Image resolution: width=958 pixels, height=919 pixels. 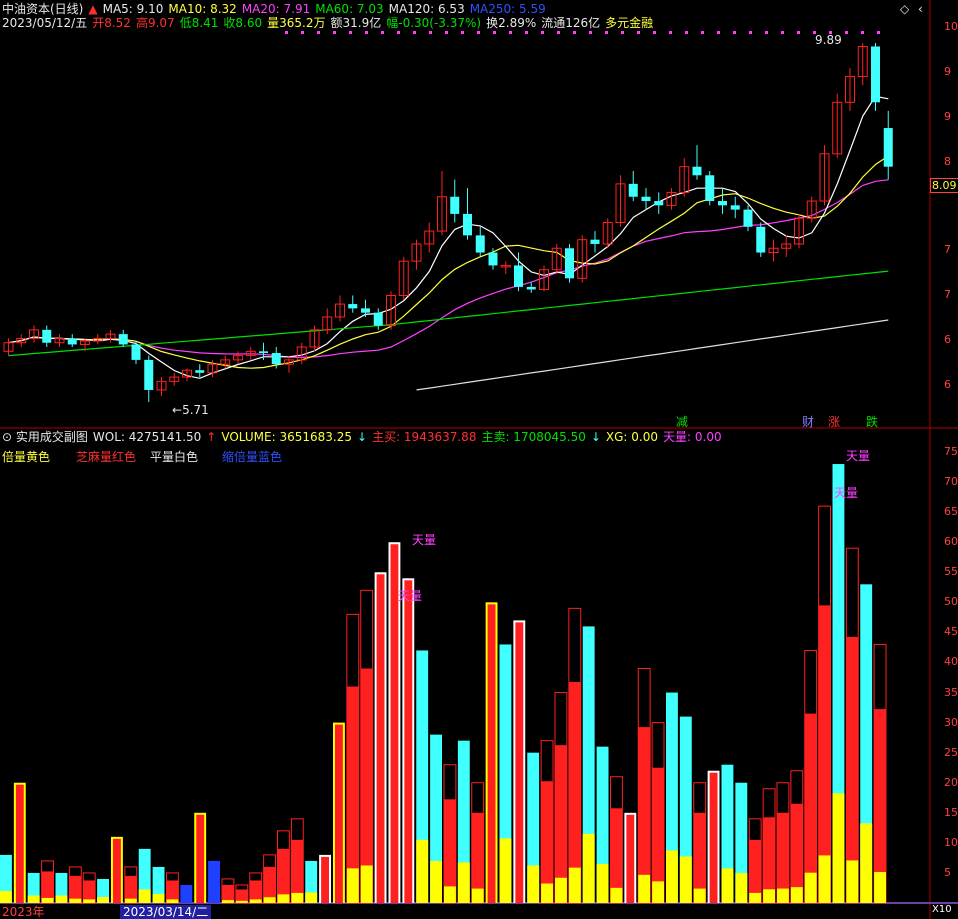 What do you see at coordinates (692, 437) in the screenshot?
I see `tianliang-label: 天量: 0.00` at bounding box center [692, 437].